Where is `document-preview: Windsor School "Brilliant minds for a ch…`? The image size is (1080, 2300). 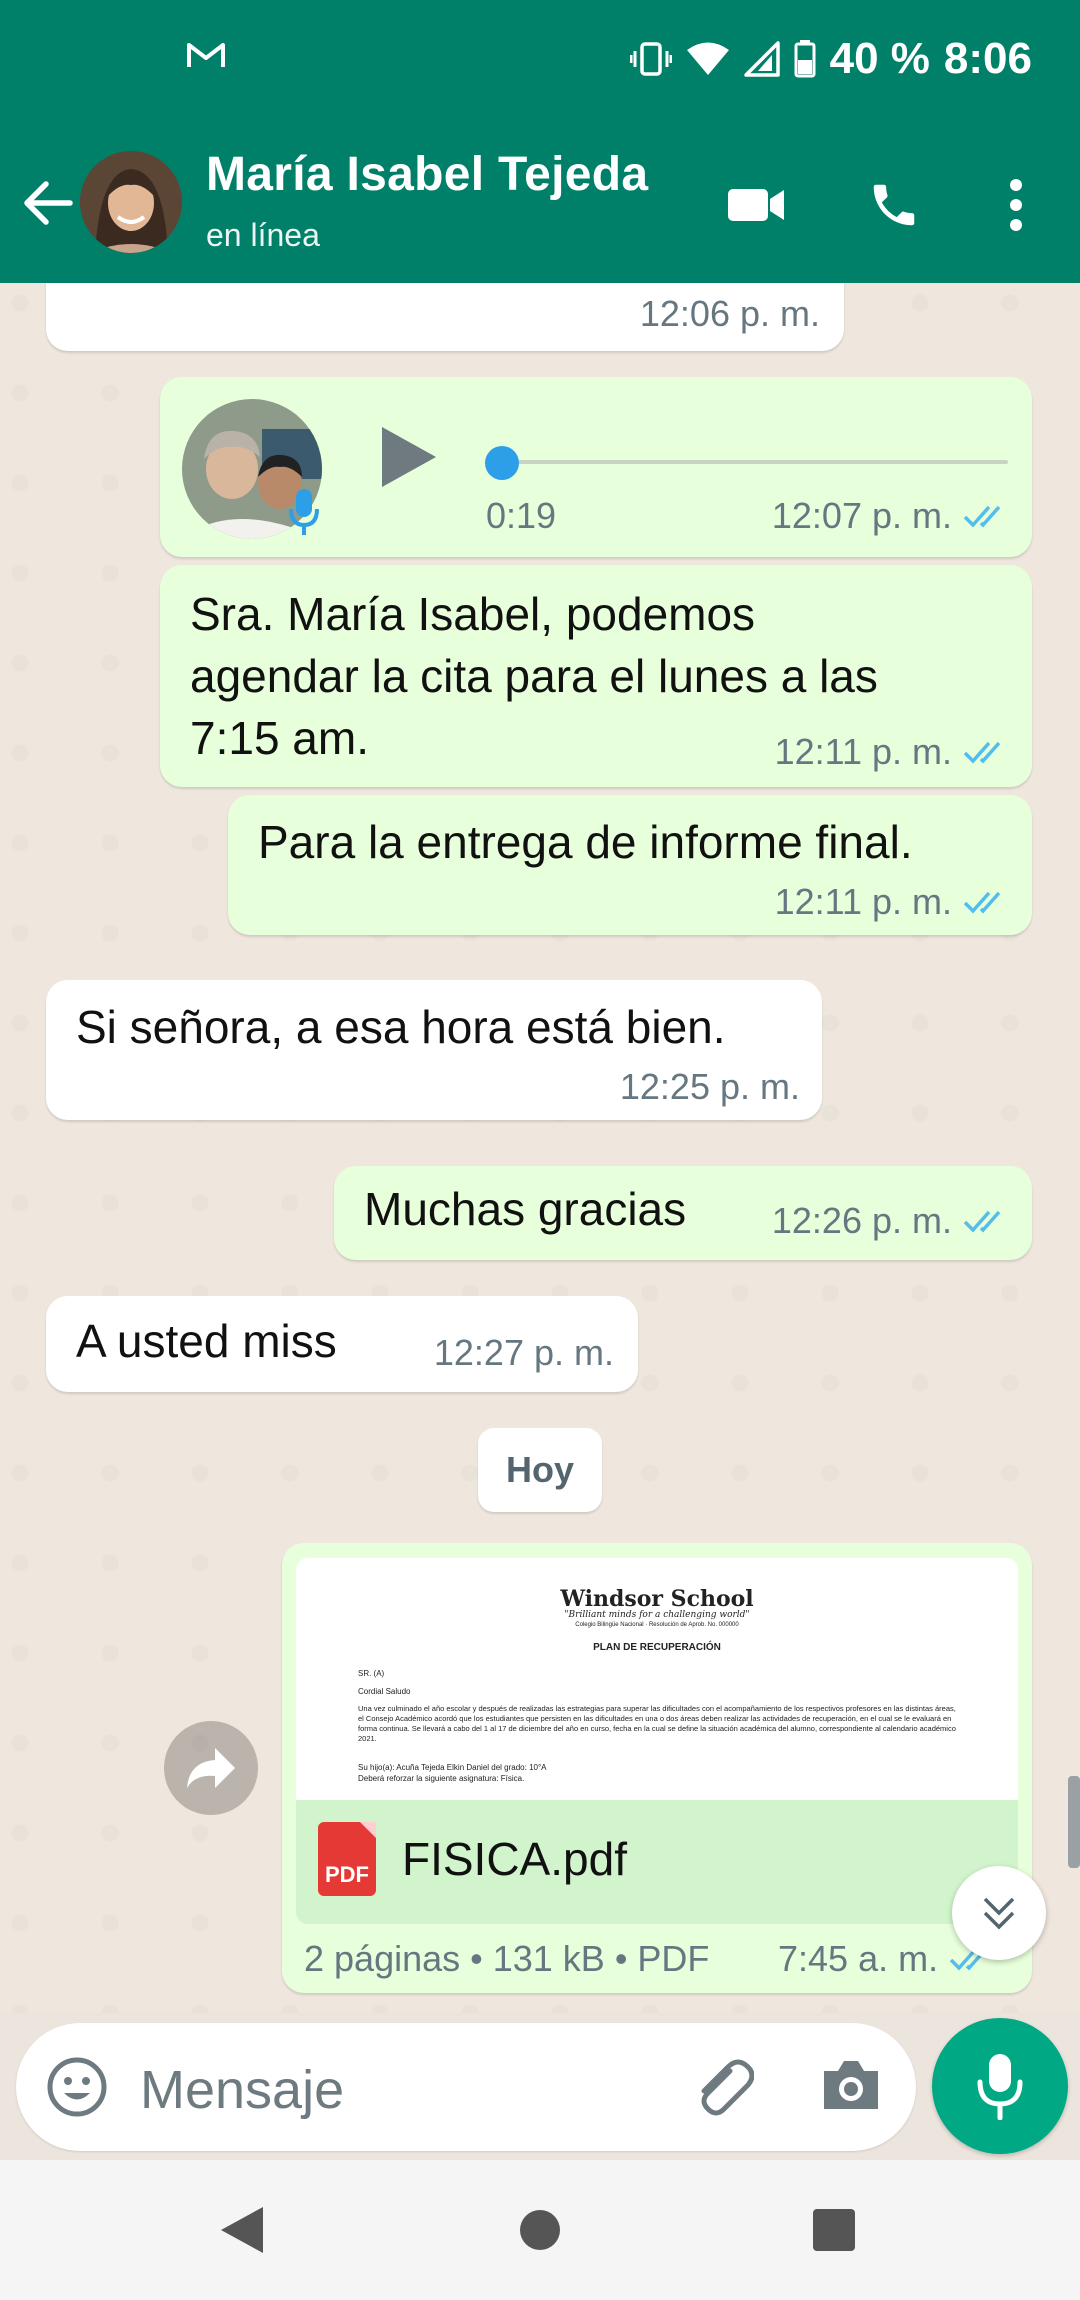
document-preview: Windsor School "Brilliant minds for a ch… is located at coordinates (657, 1679).